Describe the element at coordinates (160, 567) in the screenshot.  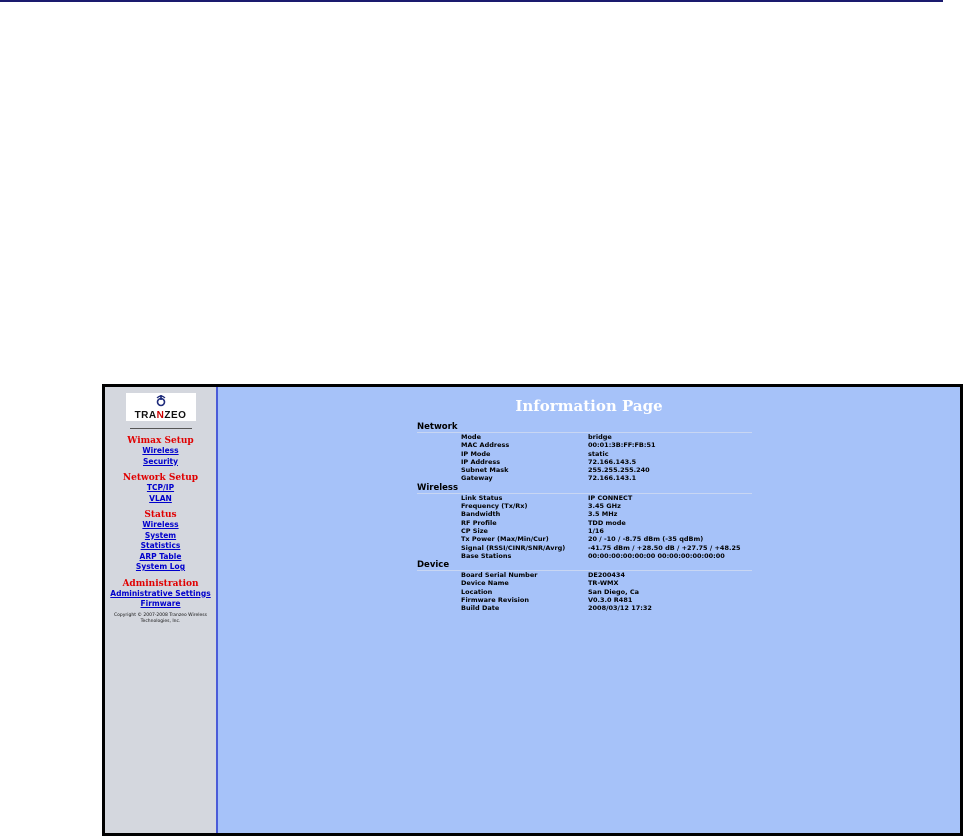
I see `nav-link-system-log: System Log` at that location.